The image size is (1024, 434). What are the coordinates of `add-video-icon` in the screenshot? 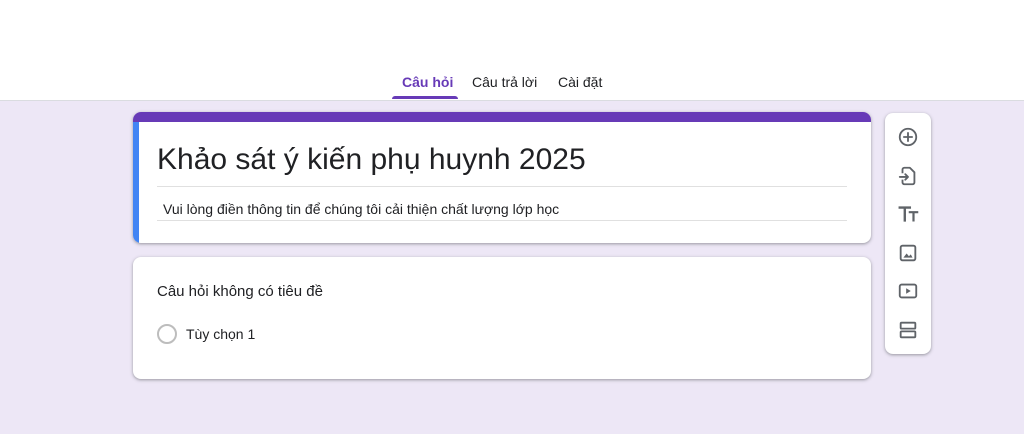 It's located at (908, 291).